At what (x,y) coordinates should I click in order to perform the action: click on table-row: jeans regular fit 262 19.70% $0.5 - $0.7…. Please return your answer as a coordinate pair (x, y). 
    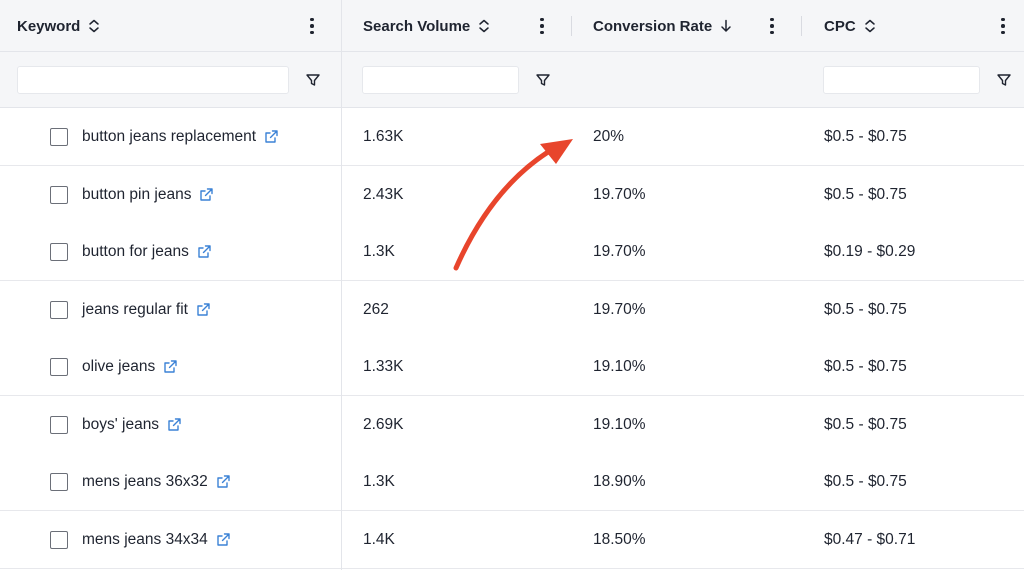
    Looking at the image, I should click on (512, 310).